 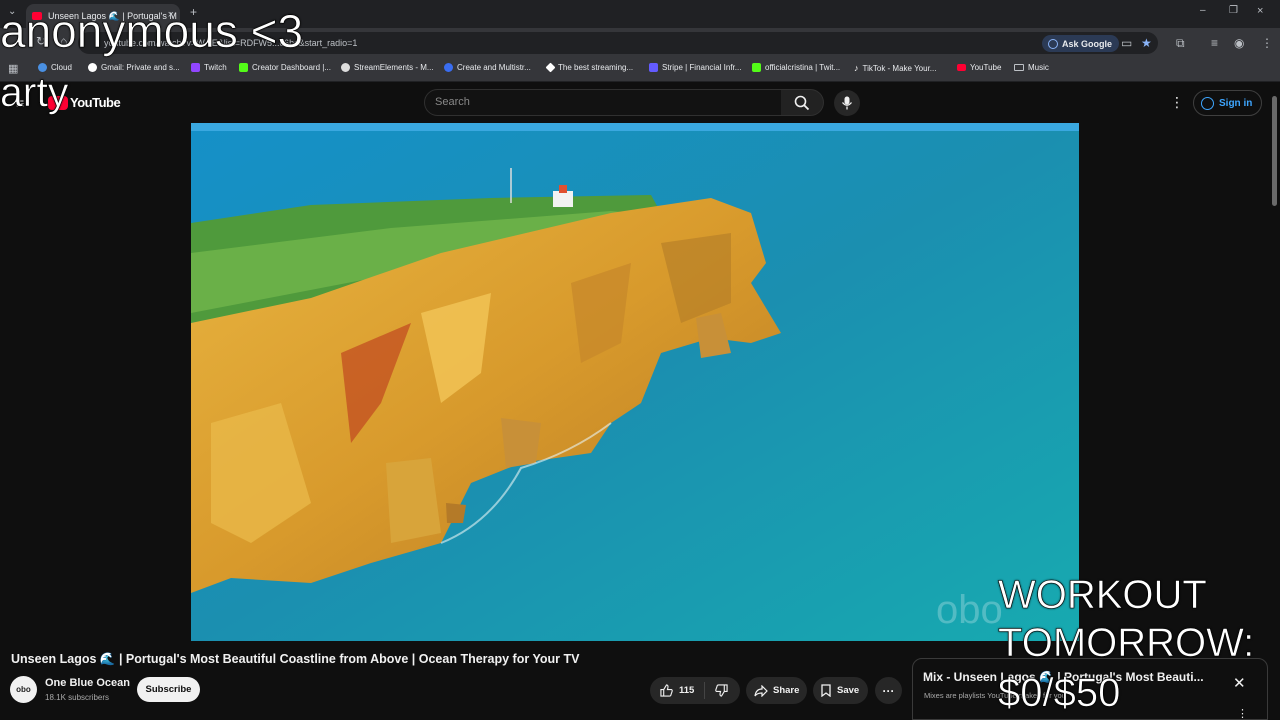 What do you see at coordinates (1126, 643) in the screenshot?
I see `stream-overlay-goal-line2: TOMORROW:` at bounding box center [1126, 643].